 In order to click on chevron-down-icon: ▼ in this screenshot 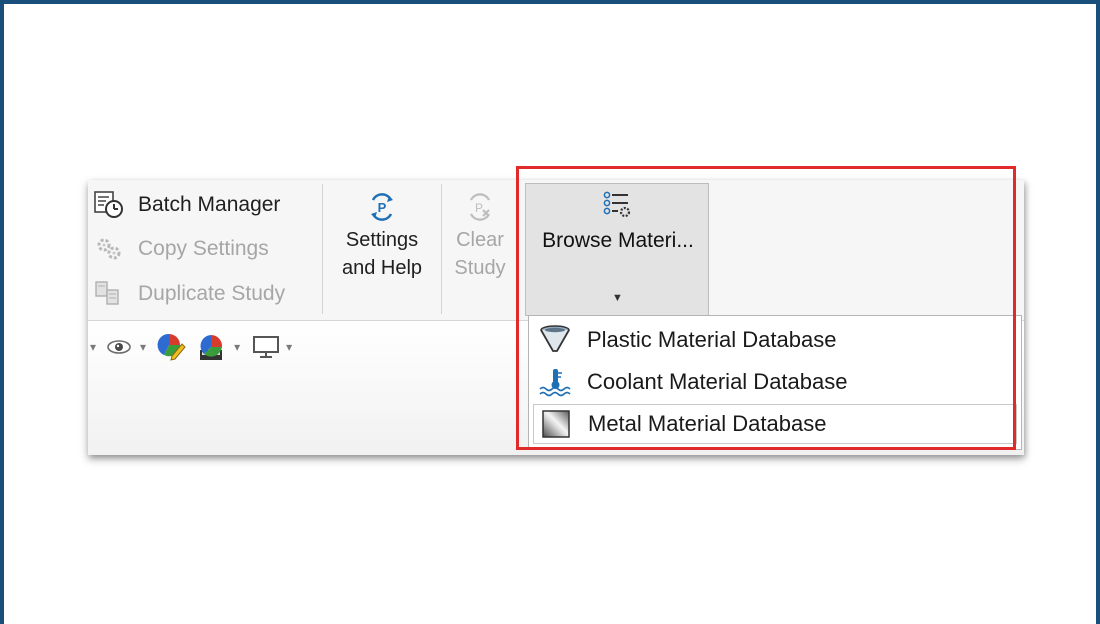, I will do `click(617, 298)`.